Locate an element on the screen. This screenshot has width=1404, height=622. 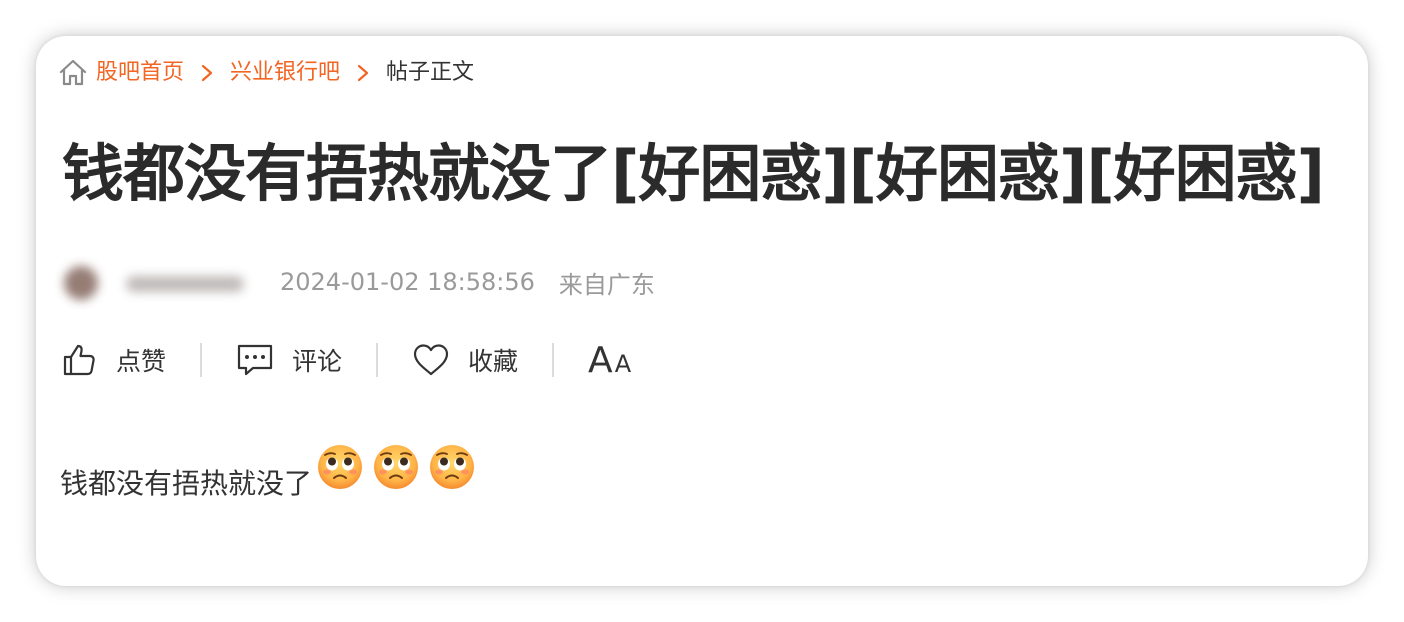
post-content: 钱都没有捂热就没了 is located at coordinates (272, 478).